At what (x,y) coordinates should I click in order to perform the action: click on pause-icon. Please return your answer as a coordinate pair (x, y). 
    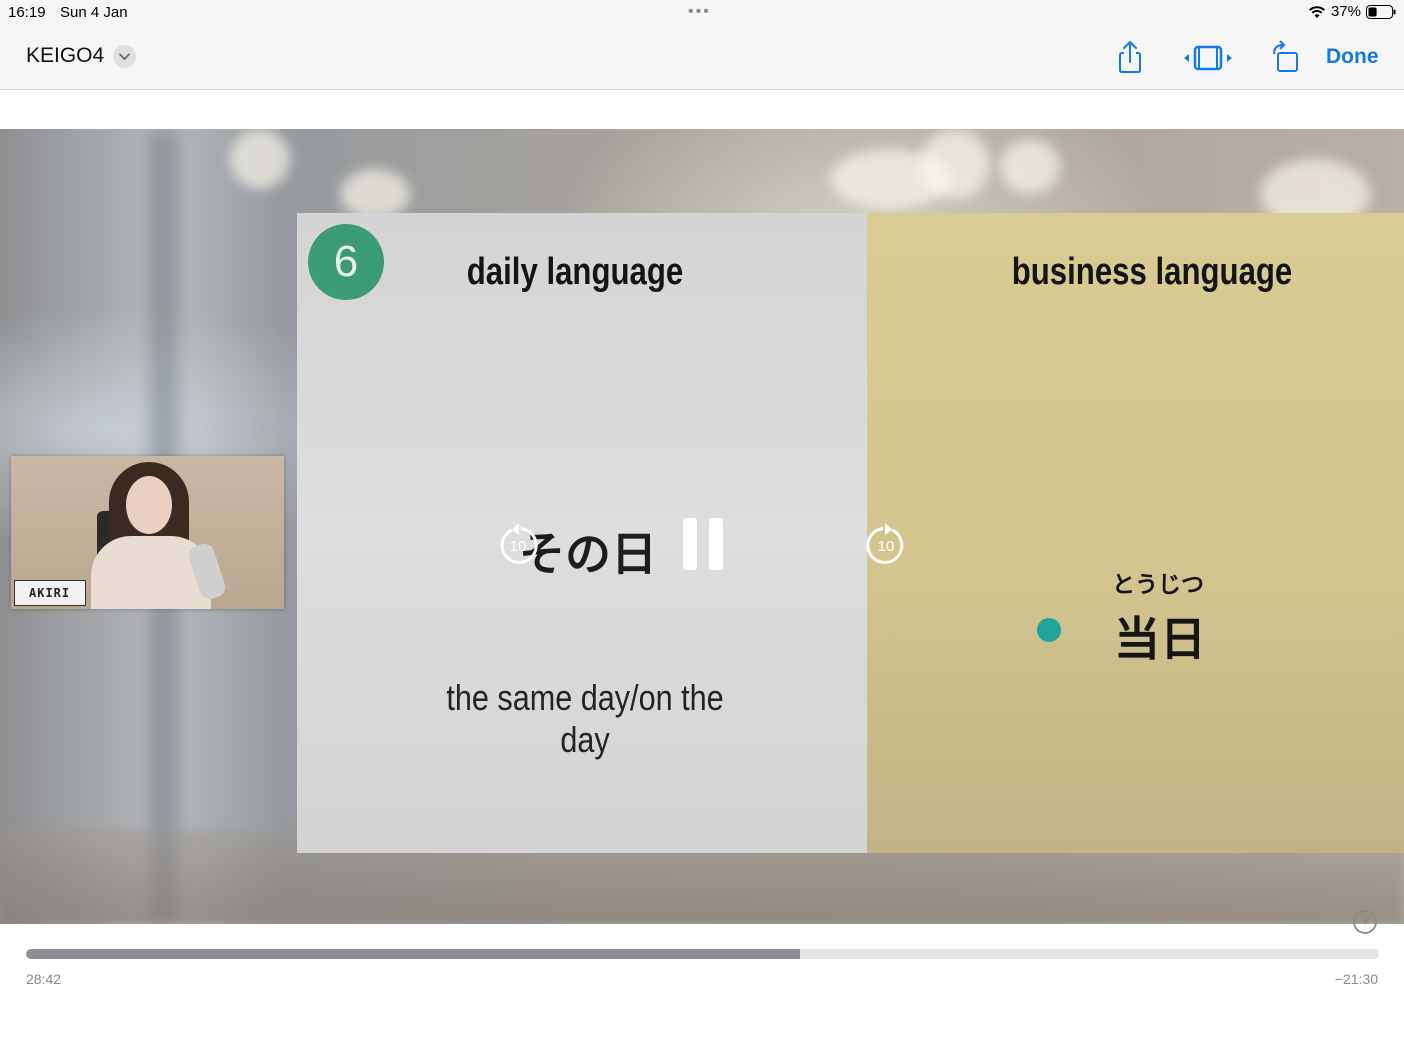
    Looking at the image, I should click on (703, 544).